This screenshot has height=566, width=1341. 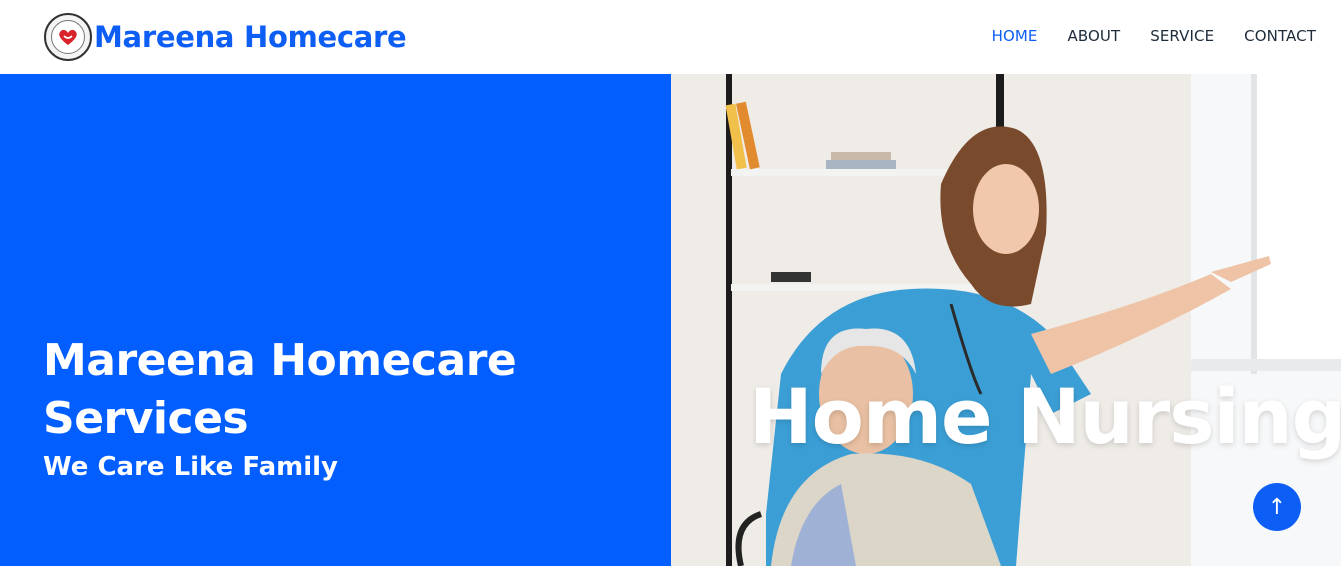 I want to click on nav-item-contact: CONTACT, so click(x=1280, y=36).